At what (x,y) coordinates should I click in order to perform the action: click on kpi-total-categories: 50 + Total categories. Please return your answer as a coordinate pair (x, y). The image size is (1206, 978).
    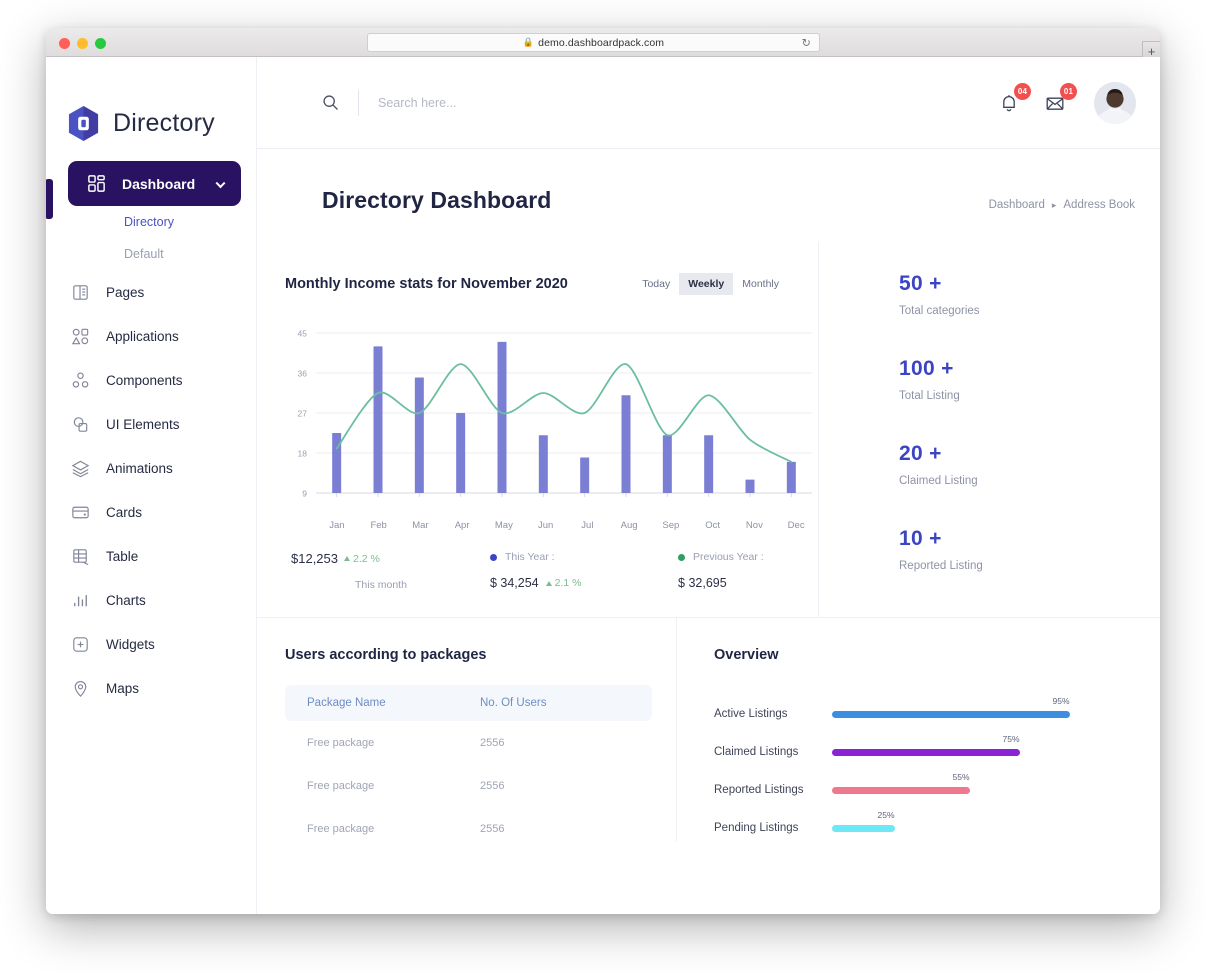
    Looking at the image, I should click on (1029, 294).